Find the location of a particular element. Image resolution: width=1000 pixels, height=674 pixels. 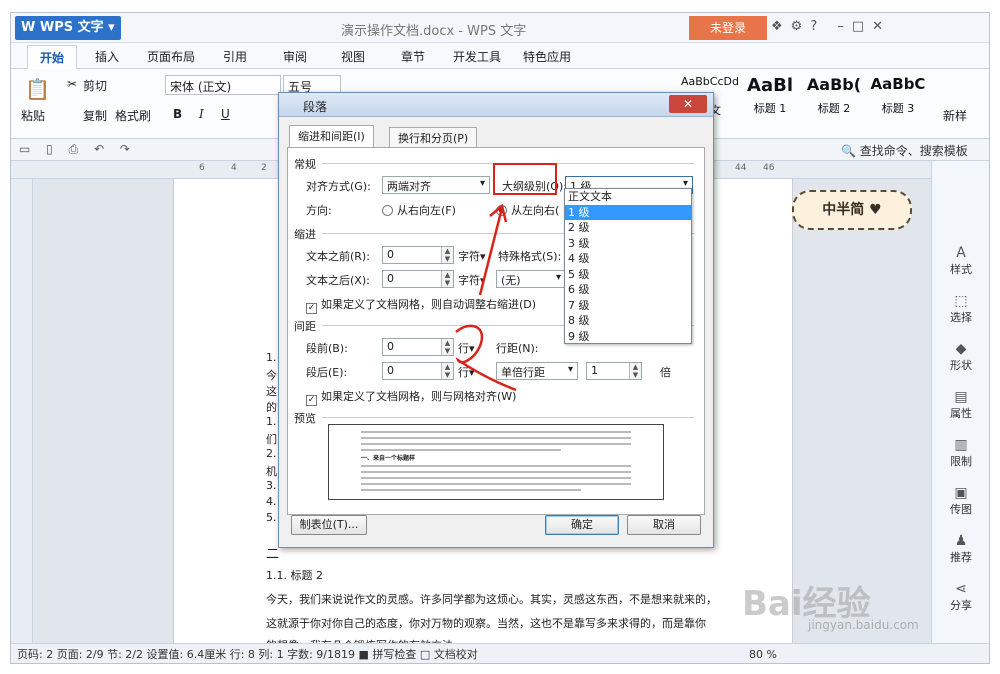

tab-review: 审阅 is located at coordinates (295, 56).